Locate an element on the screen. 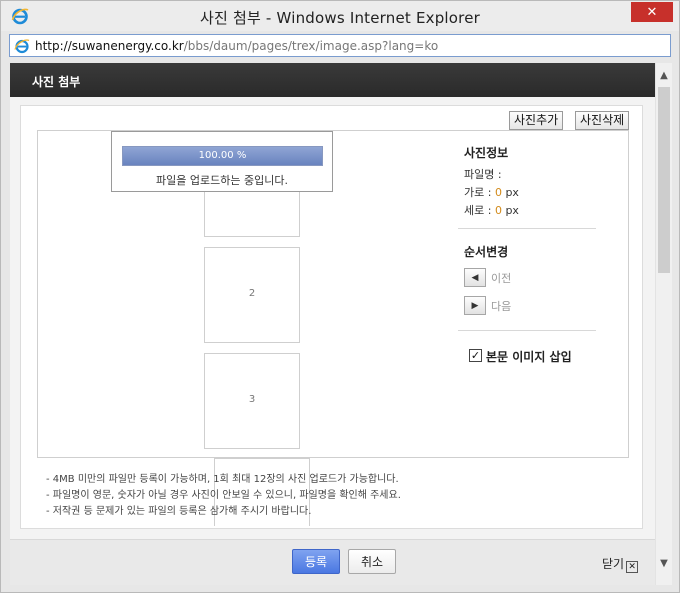 The width and height of the screenshot is (680, 593). delete-photo-button: 사진삭제 is located at coordinates (602, 120).